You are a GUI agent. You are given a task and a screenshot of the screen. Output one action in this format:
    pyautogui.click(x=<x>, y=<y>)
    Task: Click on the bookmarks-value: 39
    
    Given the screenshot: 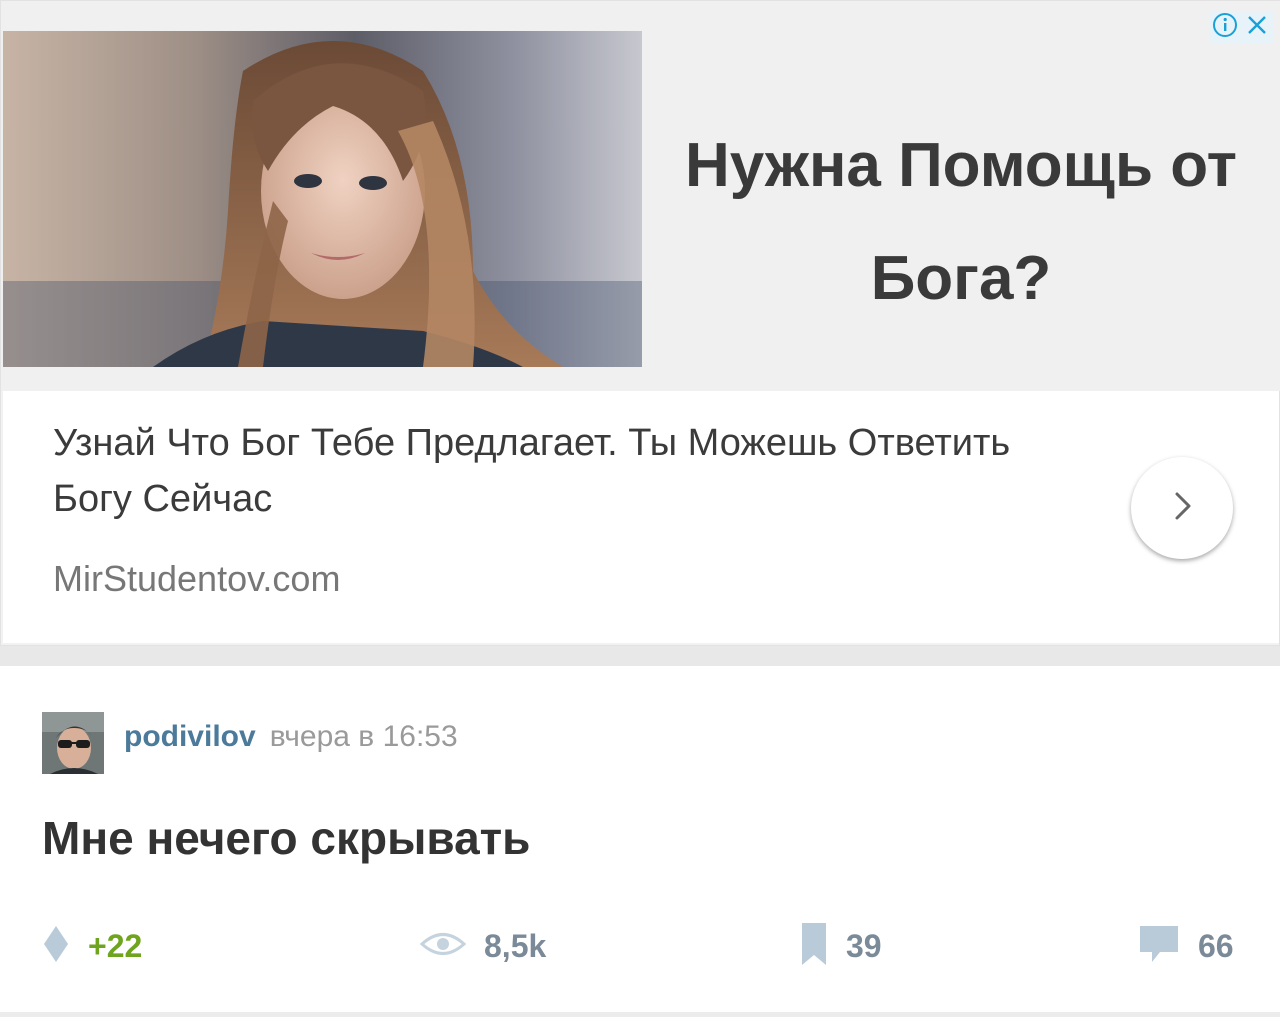 What is the action you would take?
    pyautogui.click(x=864, y=945)
    